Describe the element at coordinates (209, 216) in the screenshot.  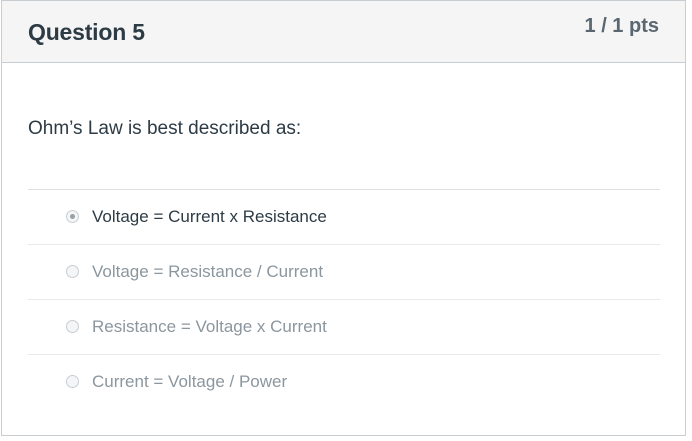
I see `answer-label: Voltage = Current x Resistance` at that location.